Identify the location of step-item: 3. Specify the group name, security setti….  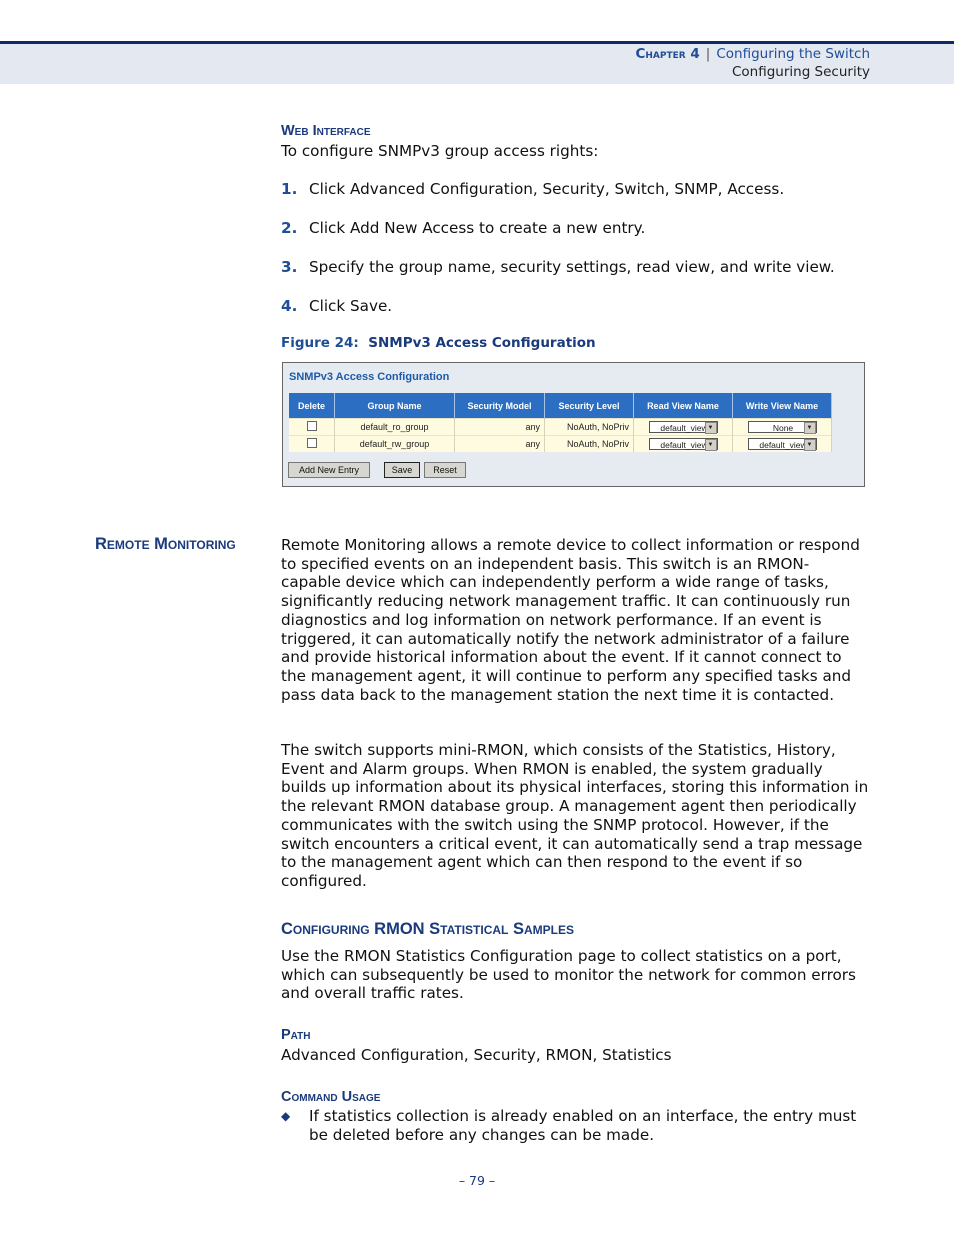
(558, 267).